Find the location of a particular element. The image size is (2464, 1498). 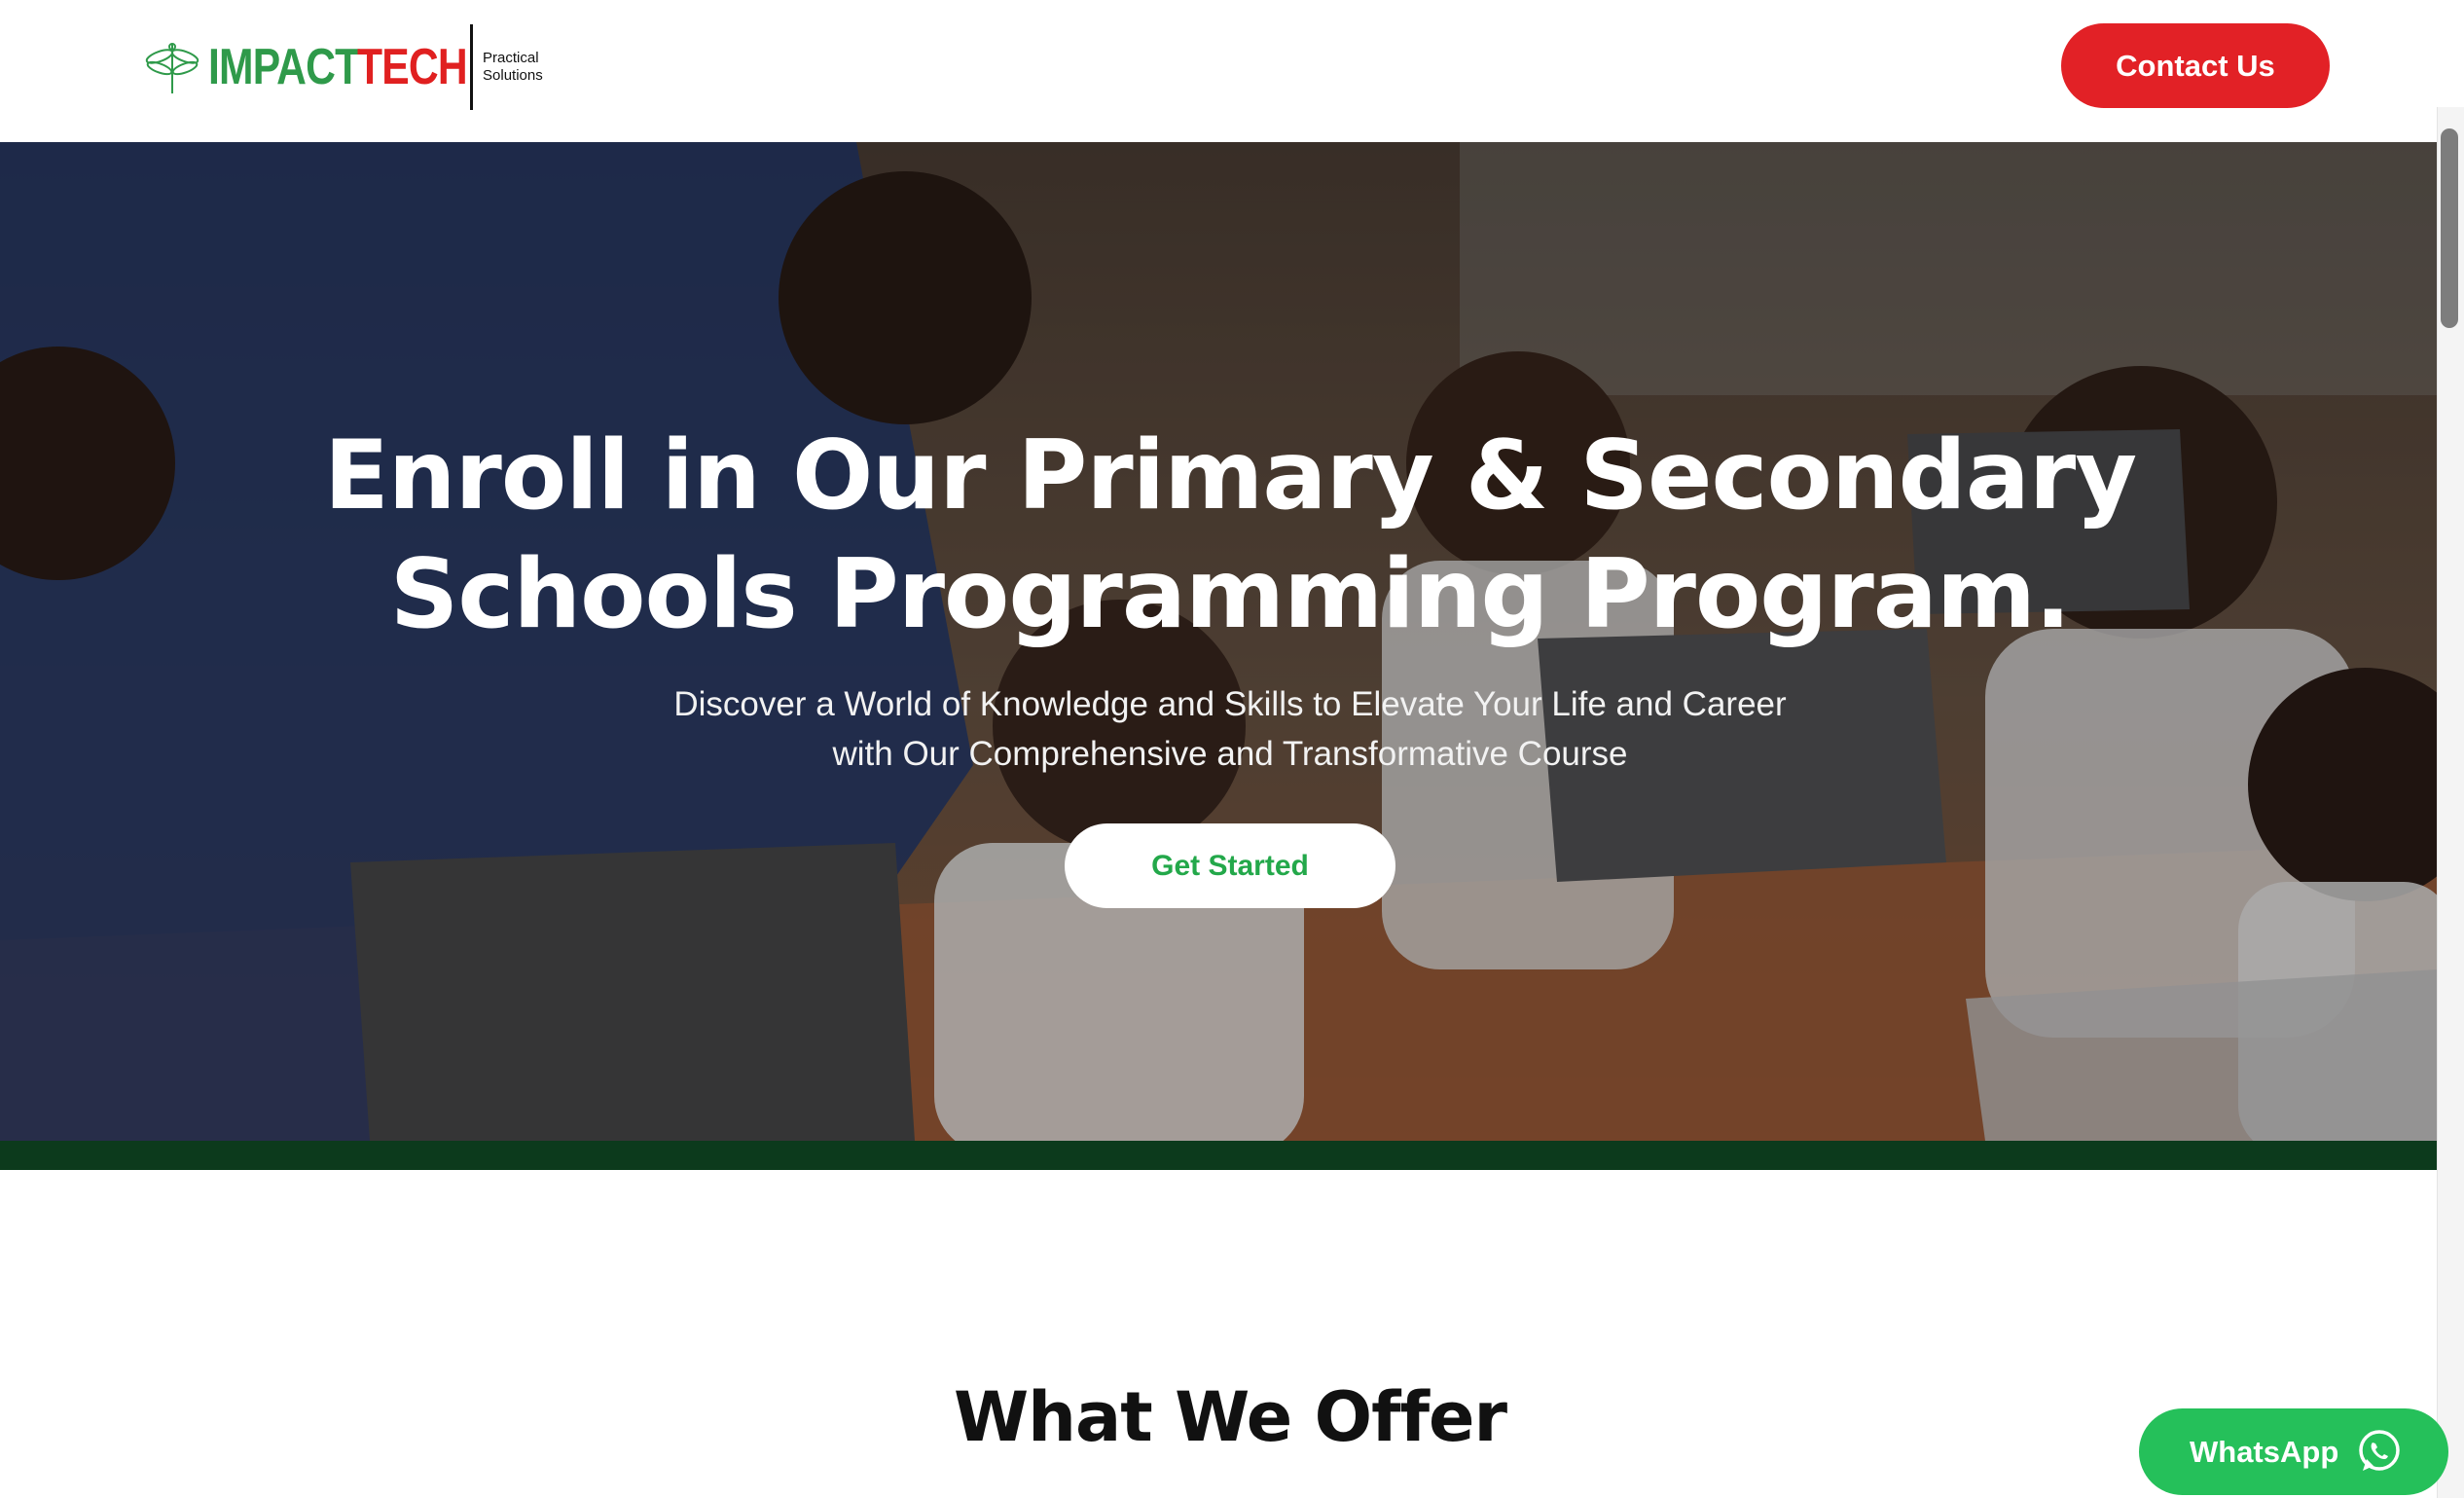

logo-divider is located at coordinates (472, 67).